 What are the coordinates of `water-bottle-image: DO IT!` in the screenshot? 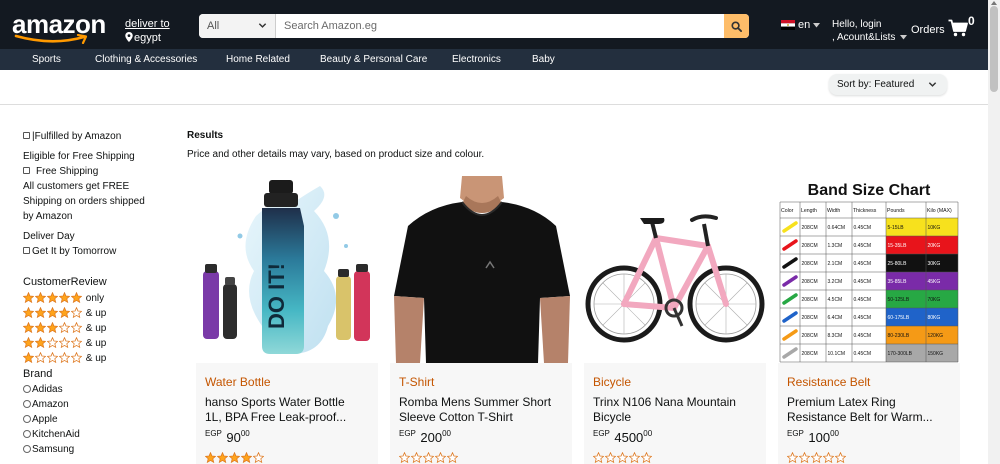 It's located at (287, 269).